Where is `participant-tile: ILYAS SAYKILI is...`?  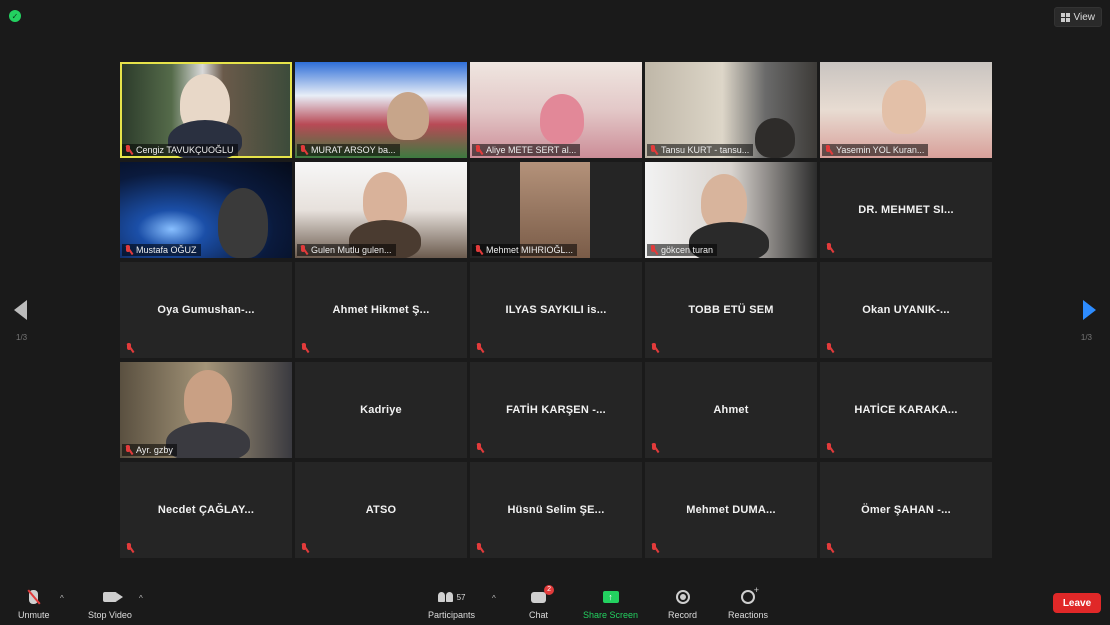
participant-tile: ILYAS SAYKILI is... is located at coordinates (556, 310).